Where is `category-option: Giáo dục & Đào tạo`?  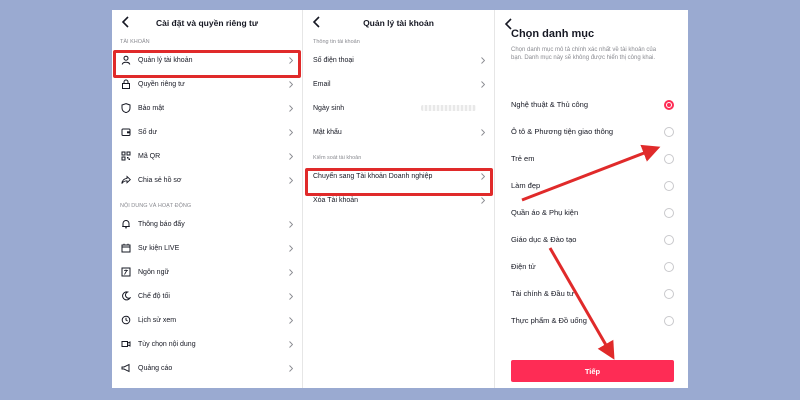
category-option: Giáo dục & Đào tạo is located at coordinates (591, 239).